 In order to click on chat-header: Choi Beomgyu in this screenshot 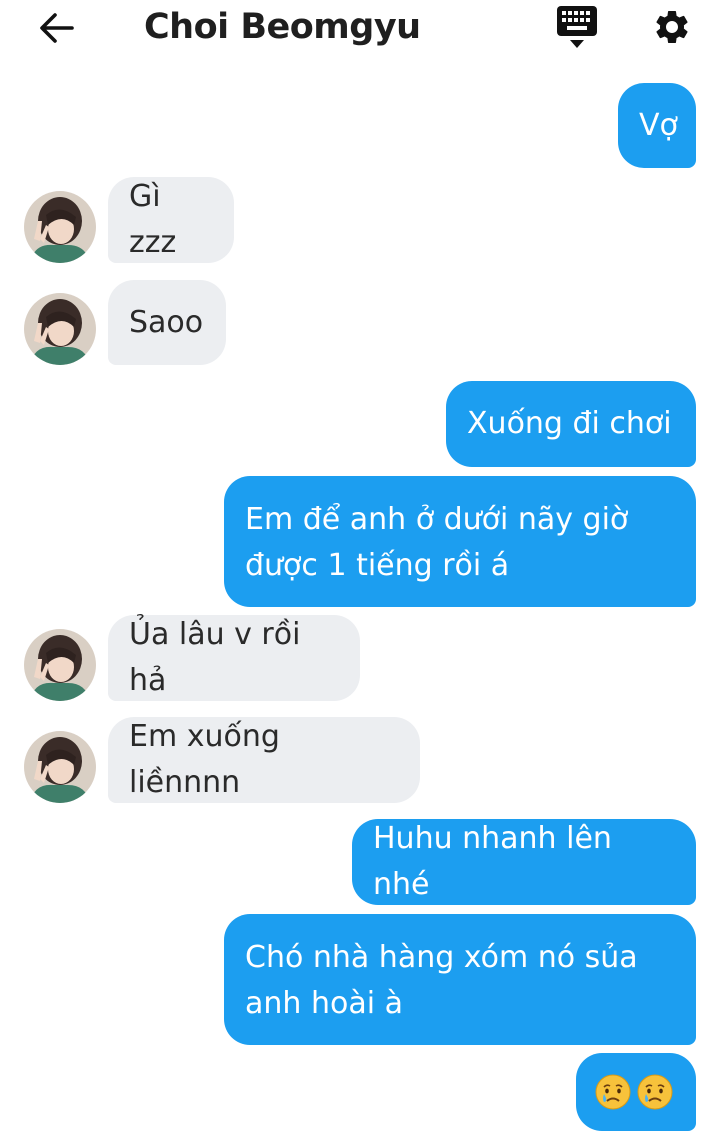, I will do `click(360, 30)`.